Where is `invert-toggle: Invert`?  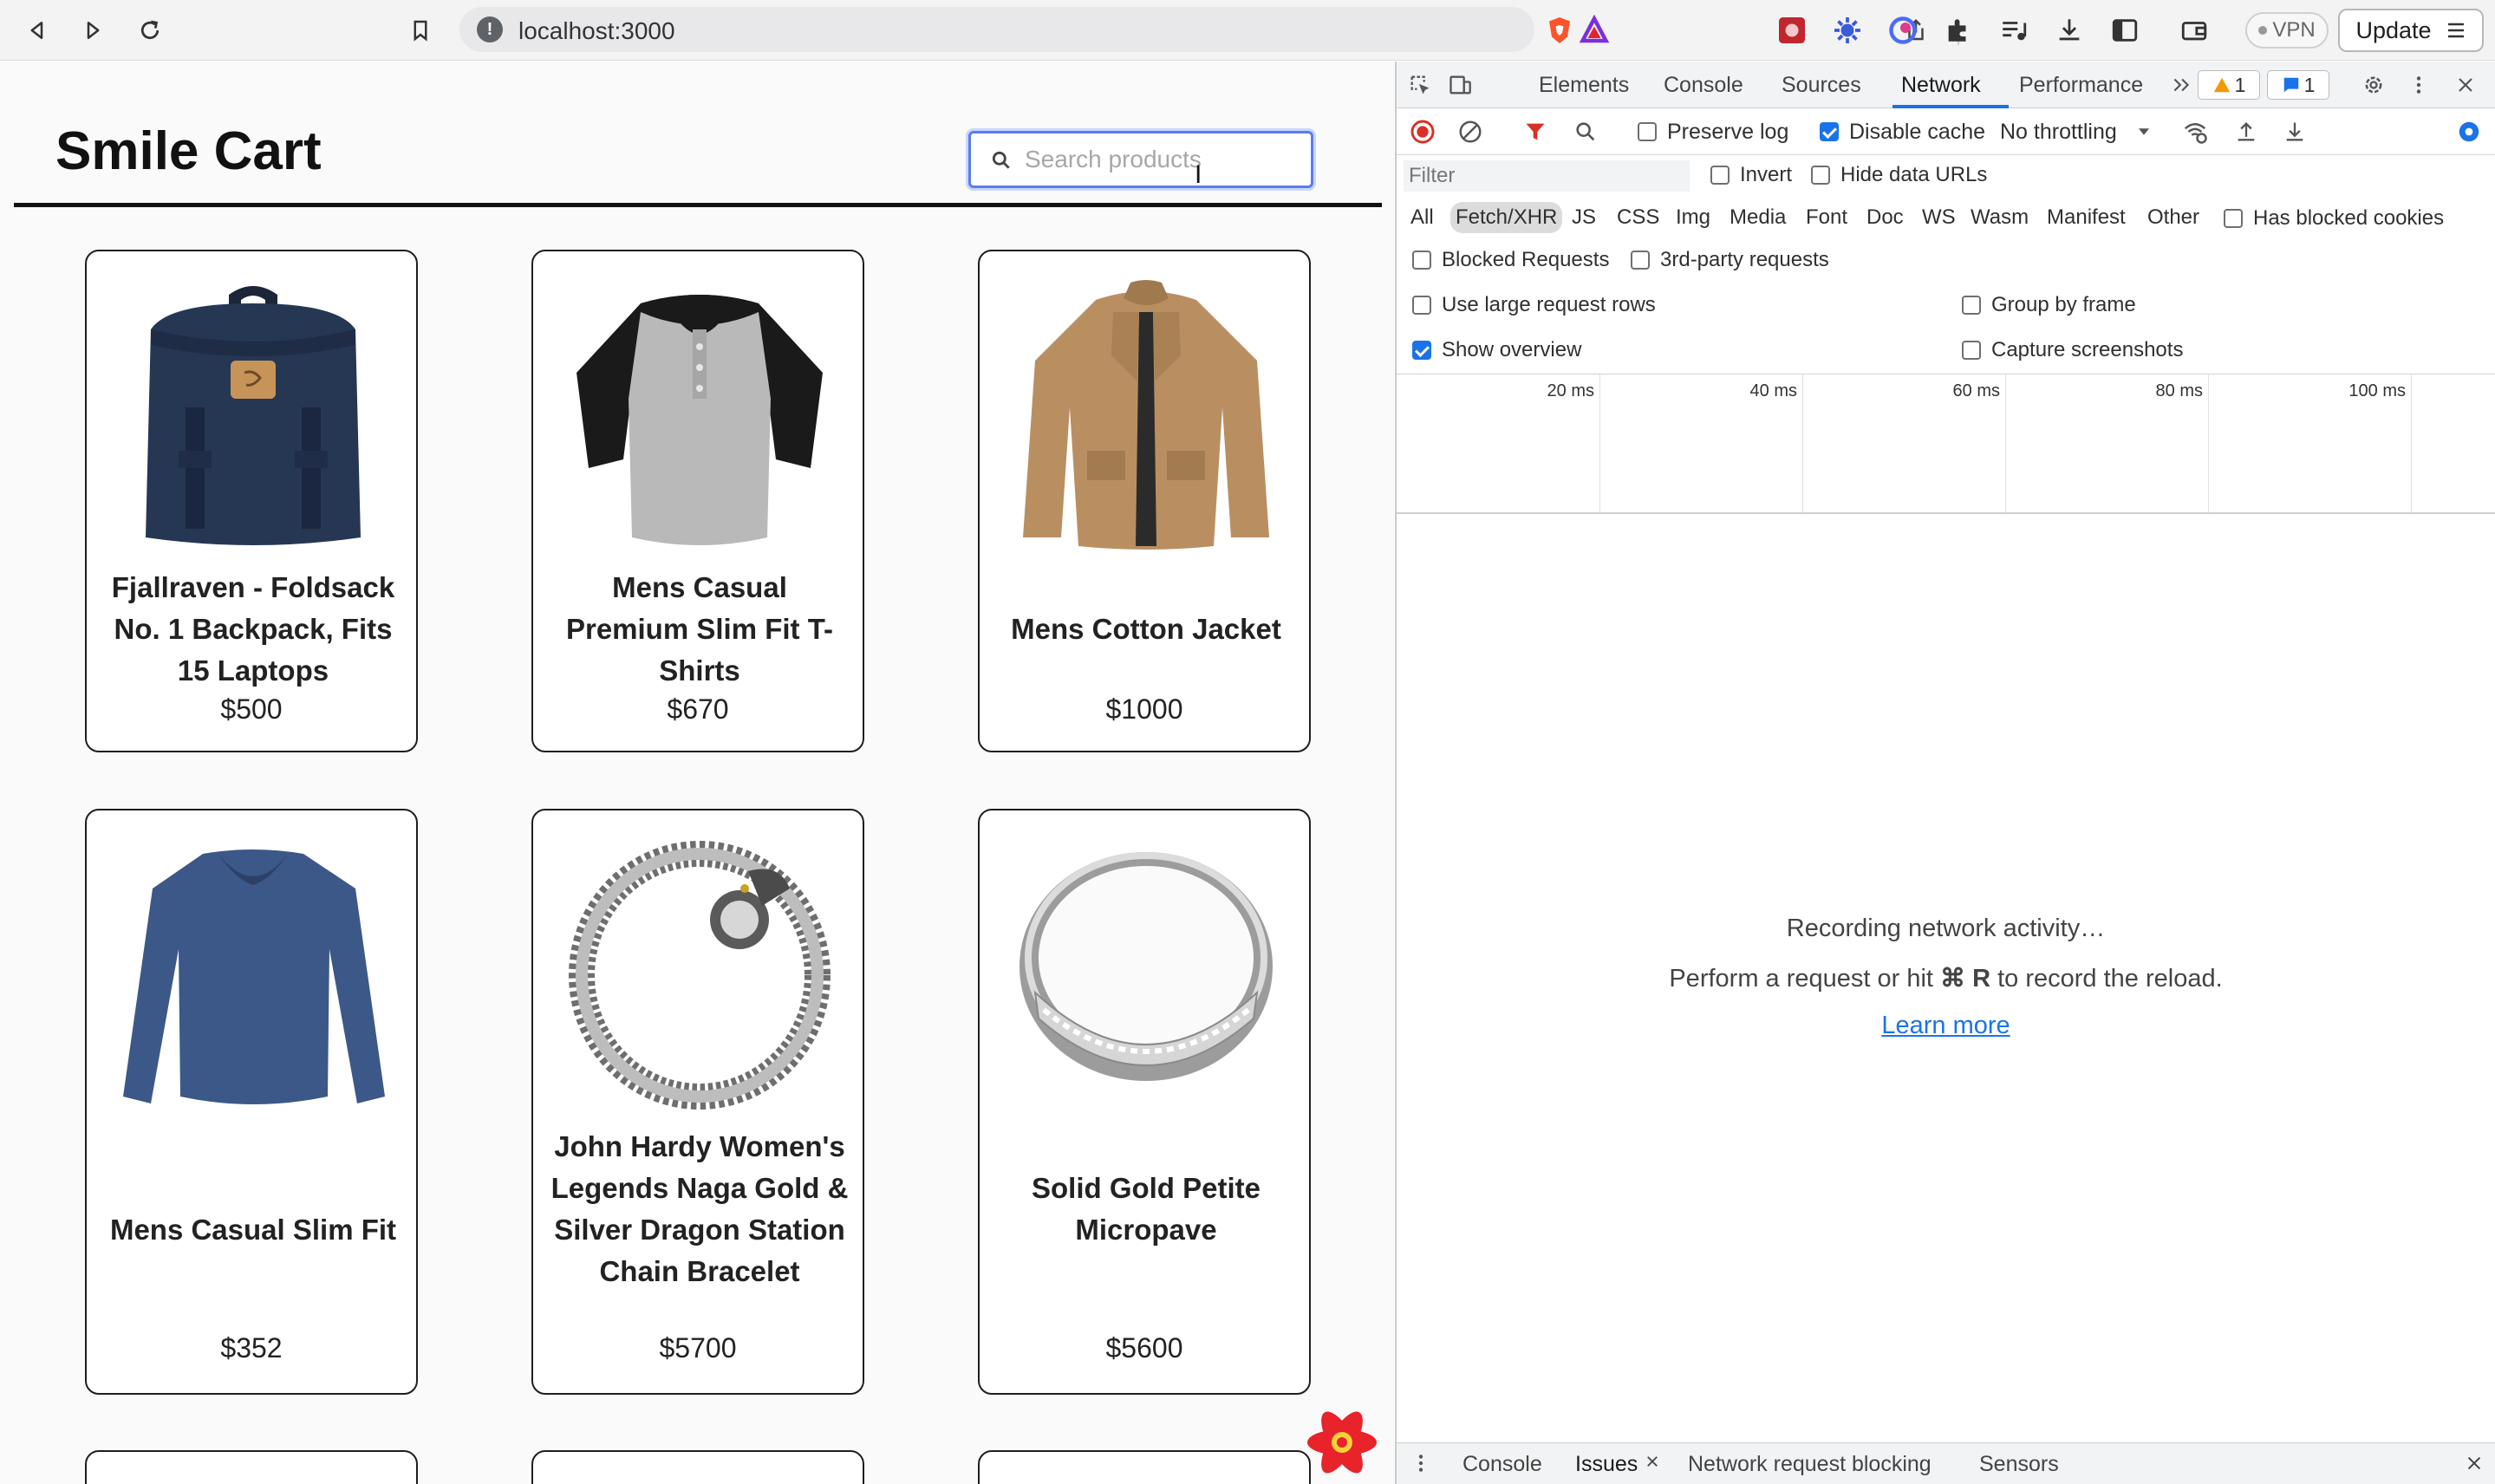
invert-toggle: Invert is located at coordinates (1751, 175).